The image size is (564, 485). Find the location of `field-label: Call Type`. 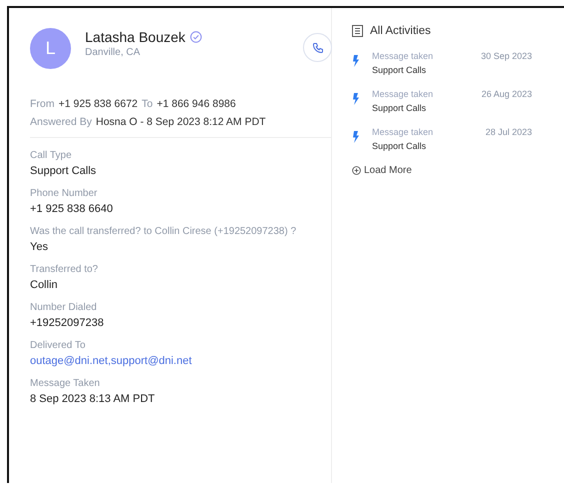

field-label: Call Type is located at coordinates (51, 155).